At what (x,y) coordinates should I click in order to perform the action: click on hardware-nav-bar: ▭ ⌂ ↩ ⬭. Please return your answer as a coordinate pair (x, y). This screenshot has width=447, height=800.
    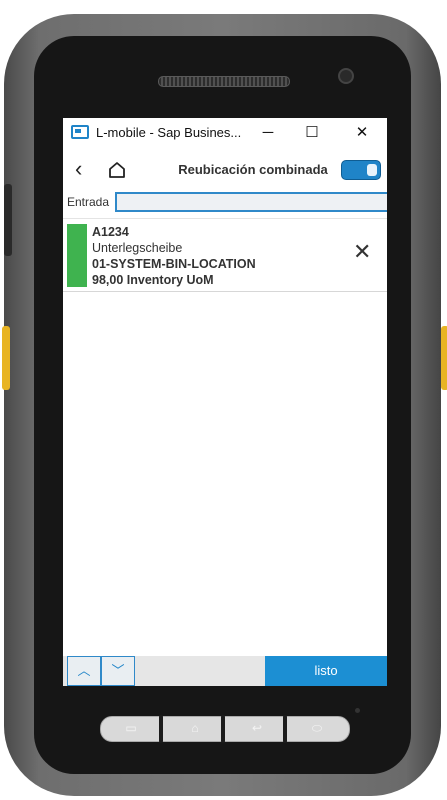
    Looking at the image, I should click on (225, 729).